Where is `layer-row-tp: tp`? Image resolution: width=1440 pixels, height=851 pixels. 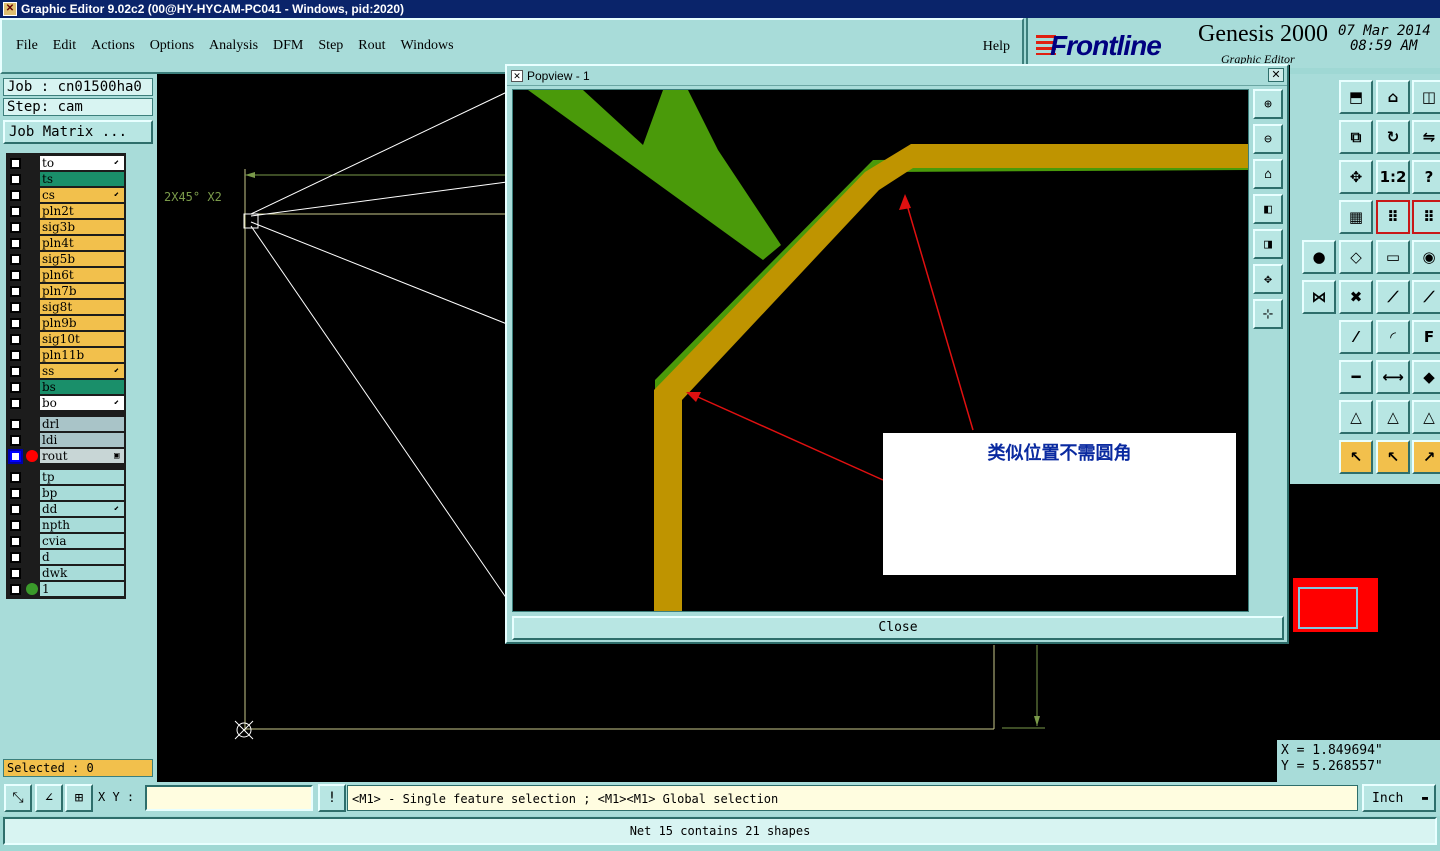
layer-row-tp: tp is located at coordinates (66, 477).